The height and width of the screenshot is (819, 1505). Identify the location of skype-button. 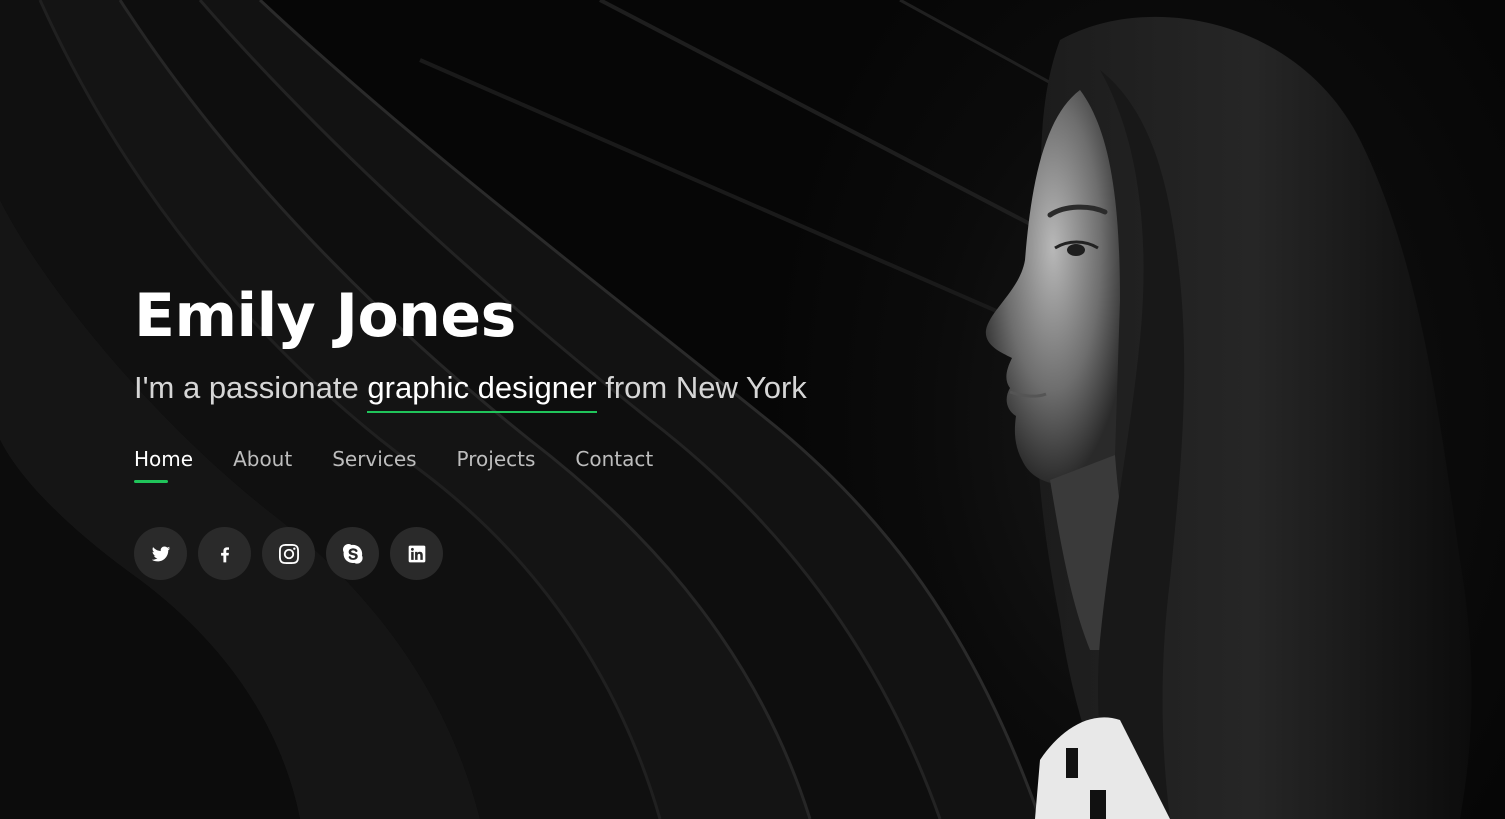
(352, 553).